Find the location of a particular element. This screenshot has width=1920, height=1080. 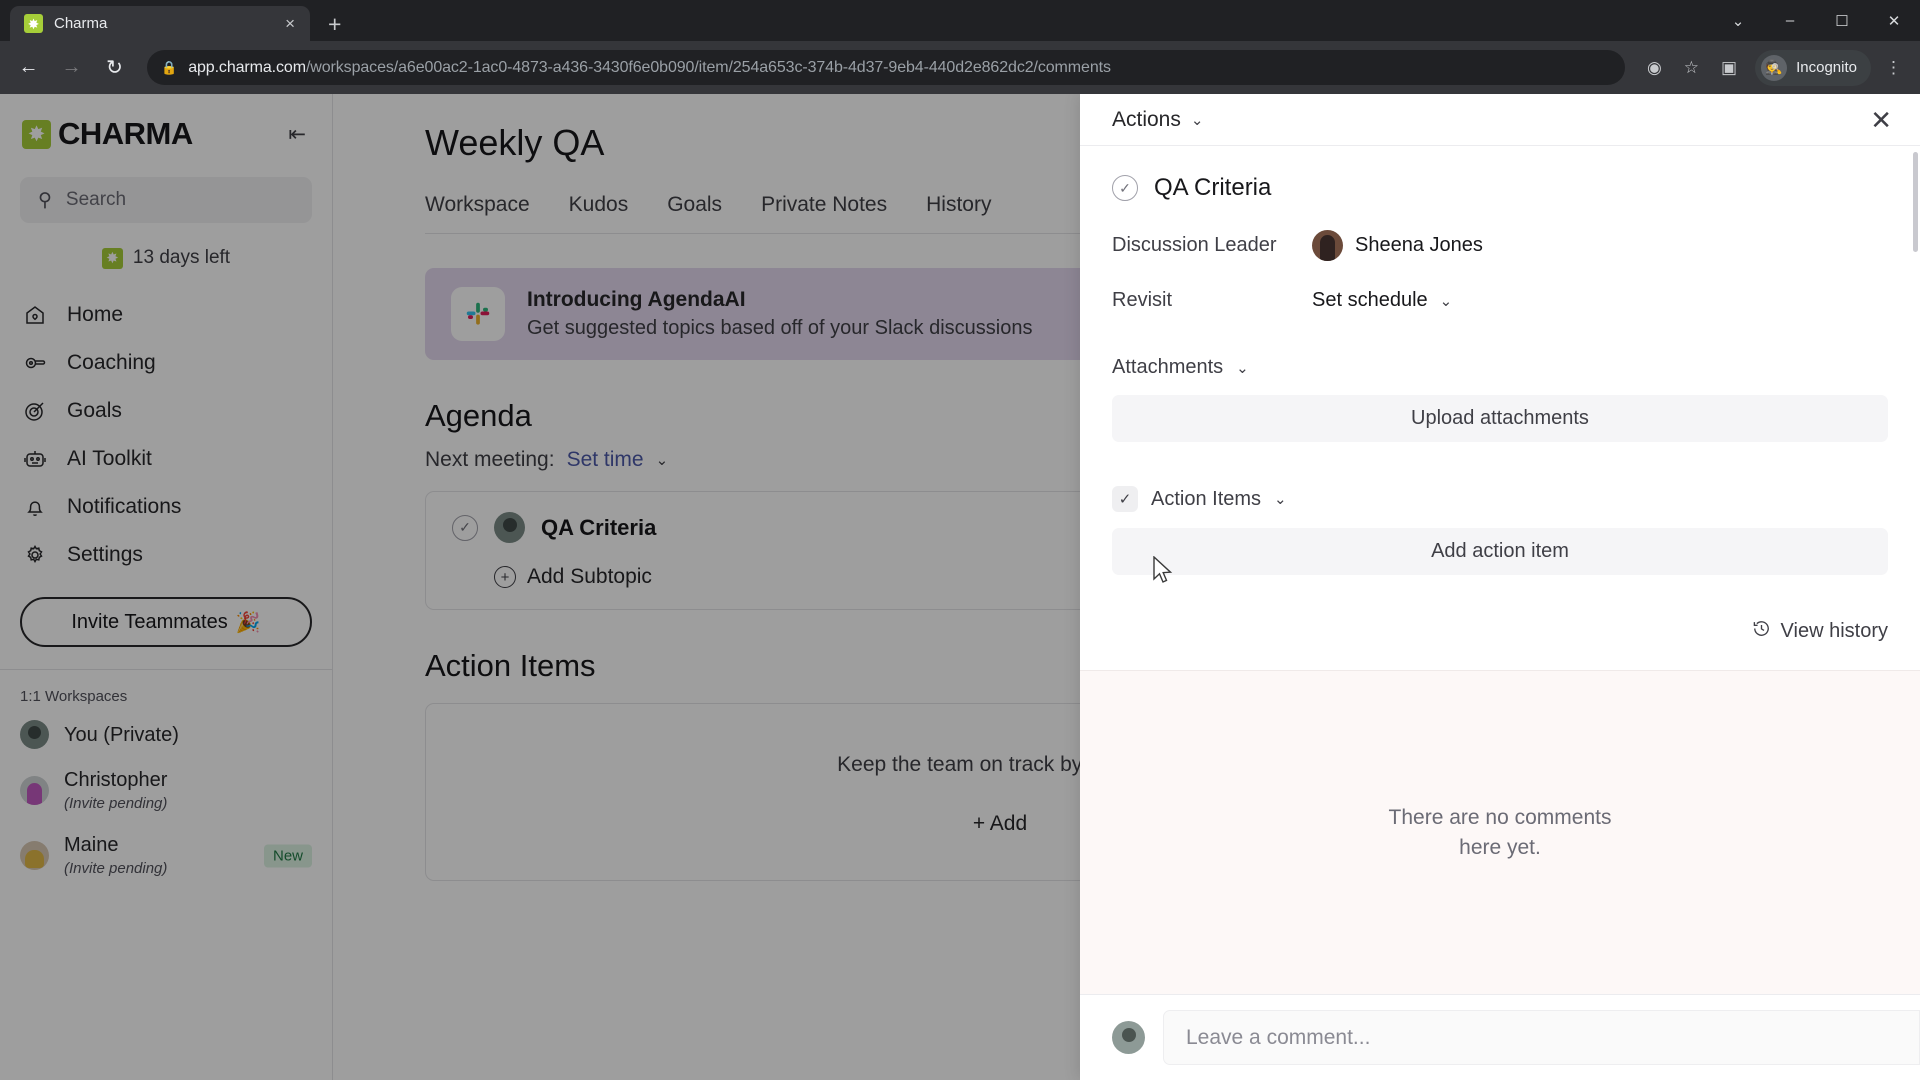

panel-header: Actions ⌄ ✕ is located at coordinates (1500, 120).